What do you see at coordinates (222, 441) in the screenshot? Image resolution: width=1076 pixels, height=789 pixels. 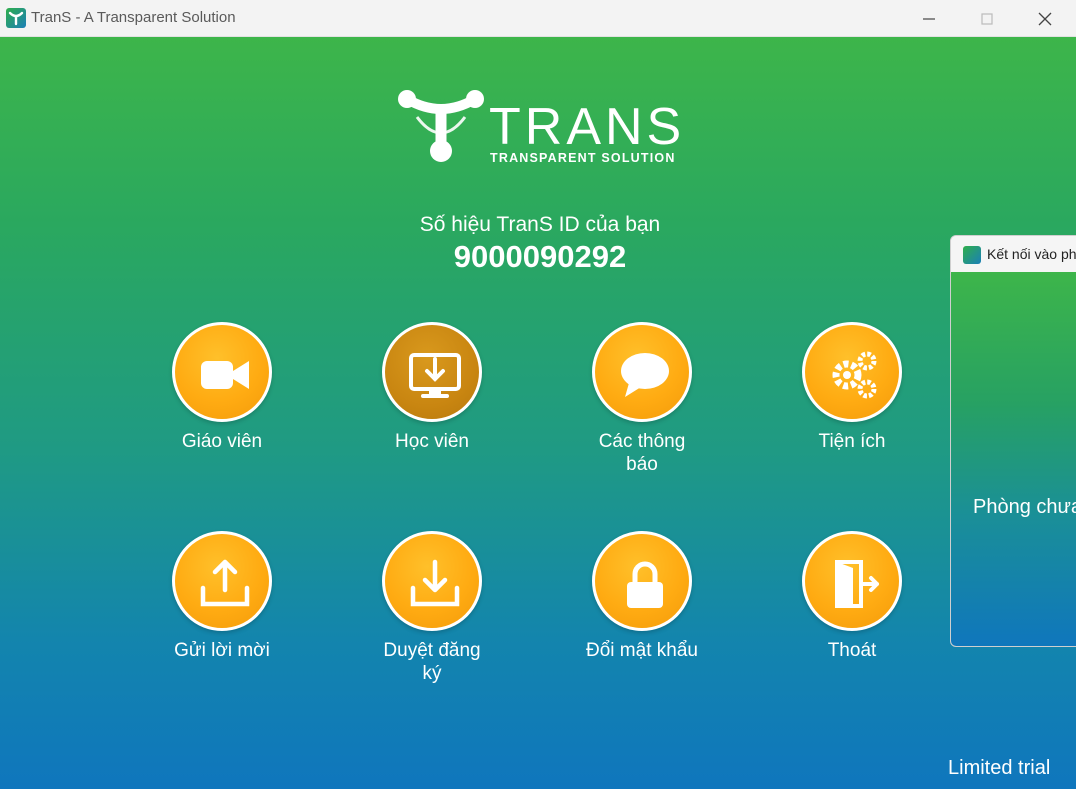 I see `menu-label: Giáo viên` at bounding box center [222, 441].